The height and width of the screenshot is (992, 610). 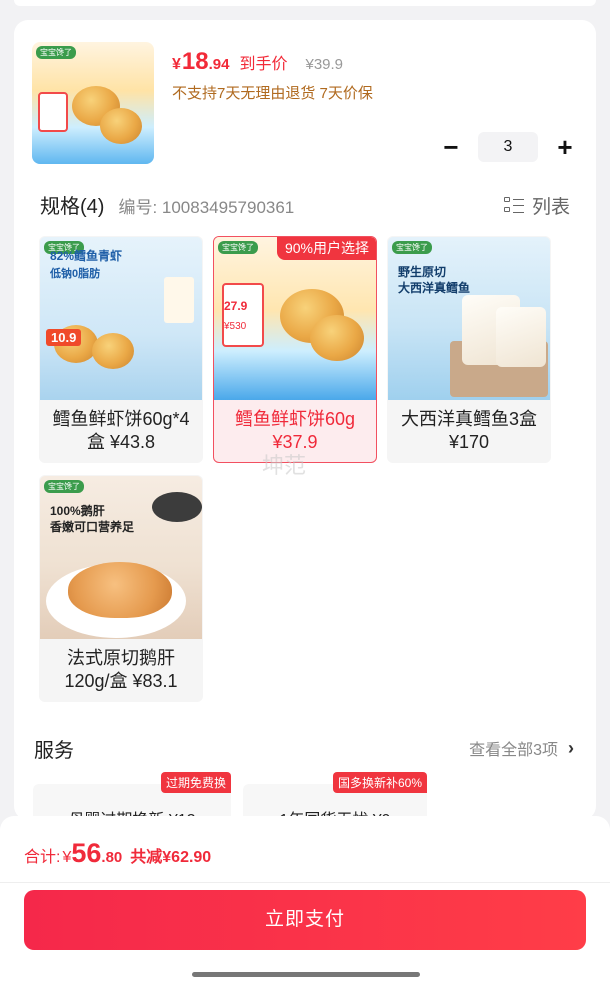 I want to click on final-price: ¥18.94, so click(x=201, y=61).